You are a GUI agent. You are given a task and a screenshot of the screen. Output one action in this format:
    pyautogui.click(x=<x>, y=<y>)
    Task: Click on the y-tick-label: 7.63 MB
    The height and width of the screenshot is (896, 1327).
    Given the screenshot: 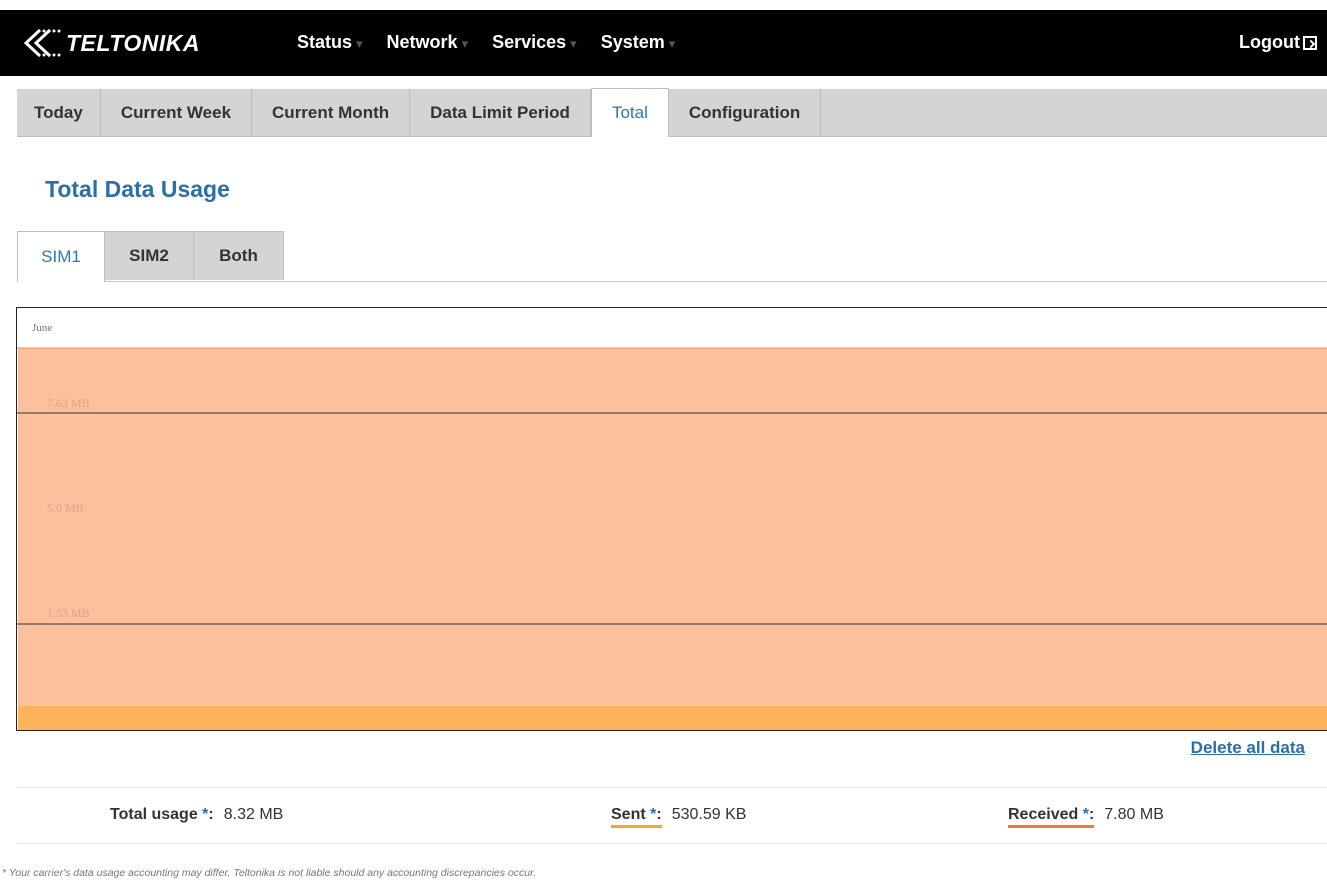 What is the action you would take?
    pyautogui.click(x=68, y=403)
    